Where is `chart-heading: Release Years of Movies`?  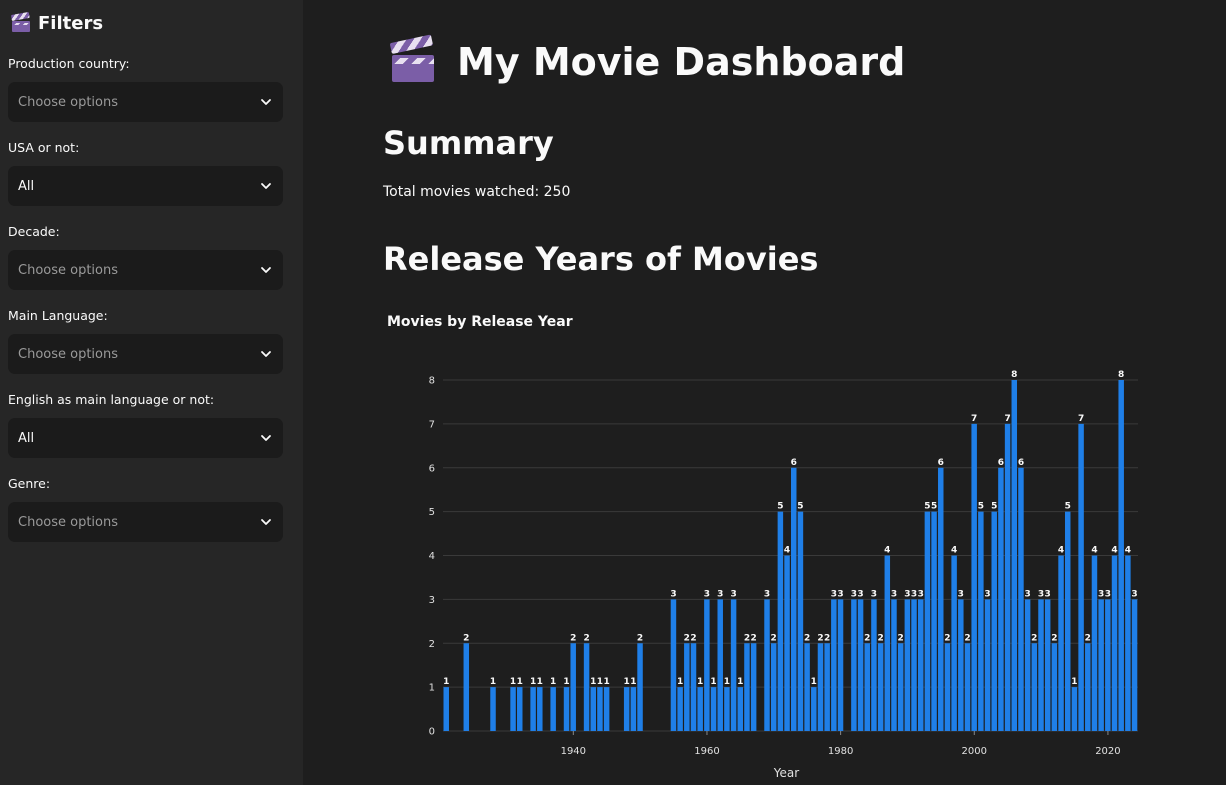
chart-heading: Release Years of Movies is located at coordinates (601, 259).